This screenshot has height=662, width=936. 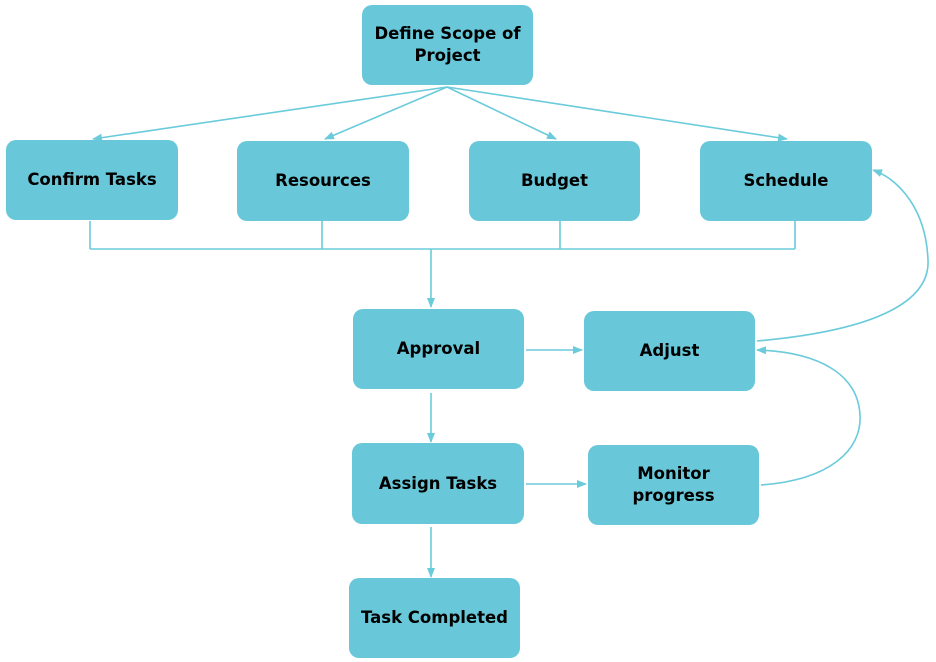 What do you see at coordinates (434, 618) in the screenshot?
I see `node-task-completed: Task Completed` at bounding box center [434, 618].